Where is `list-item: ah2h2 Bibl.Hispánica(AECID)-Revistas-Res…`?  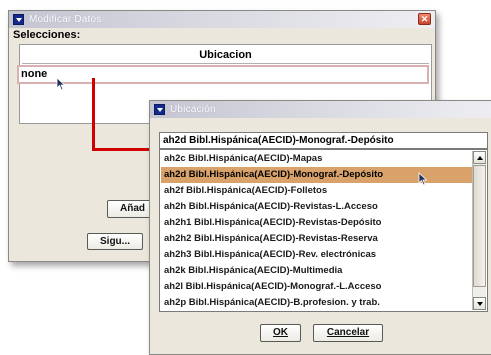 list-item: ah2h2 Bibl.Hispánica(AECID)-Revistas-Res… is located at coordinates (317, 239).